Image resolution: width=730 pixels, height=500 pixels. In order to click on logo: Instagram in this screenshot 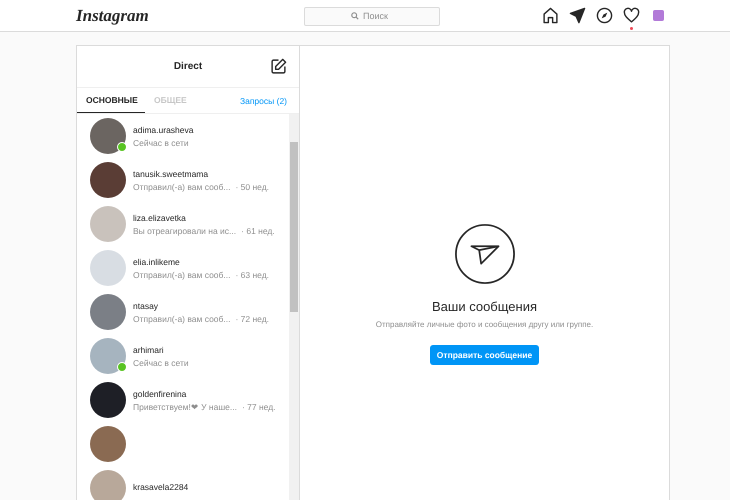, I will do `click(190, 16)`.